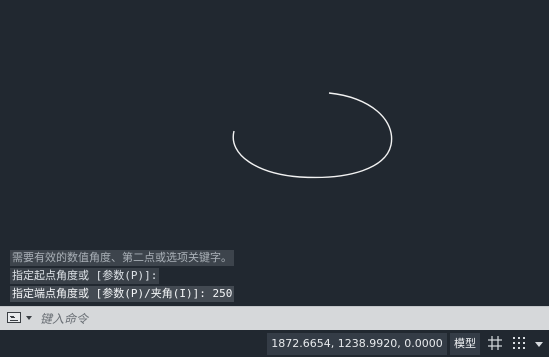 The width and height of the screenshot is (549, 357). What do you see at coordinates (122, 294) in the screenshot?
I see `command-history-line: 指定端点角度或 [参数(P)/夹角(I)]: 250` at bounding box center [122, 294].